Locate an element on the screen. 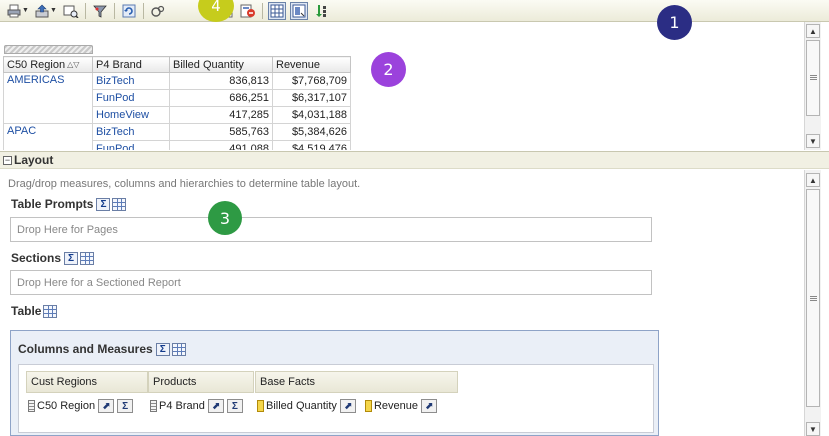 This screenshot has height=436, width=829. revenue-cell: $4,519,476 is located at coordinates (311, 145).